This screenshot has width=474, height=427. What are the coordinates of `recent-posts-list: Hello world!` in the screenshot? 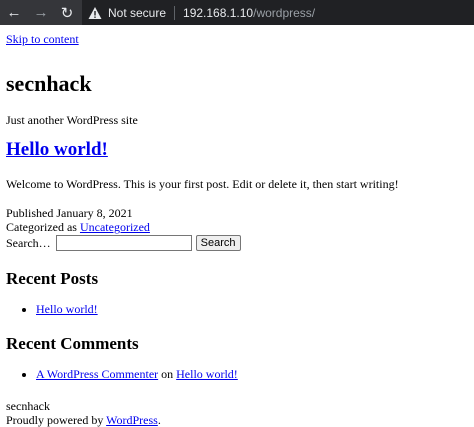 It's located at (237, 309).